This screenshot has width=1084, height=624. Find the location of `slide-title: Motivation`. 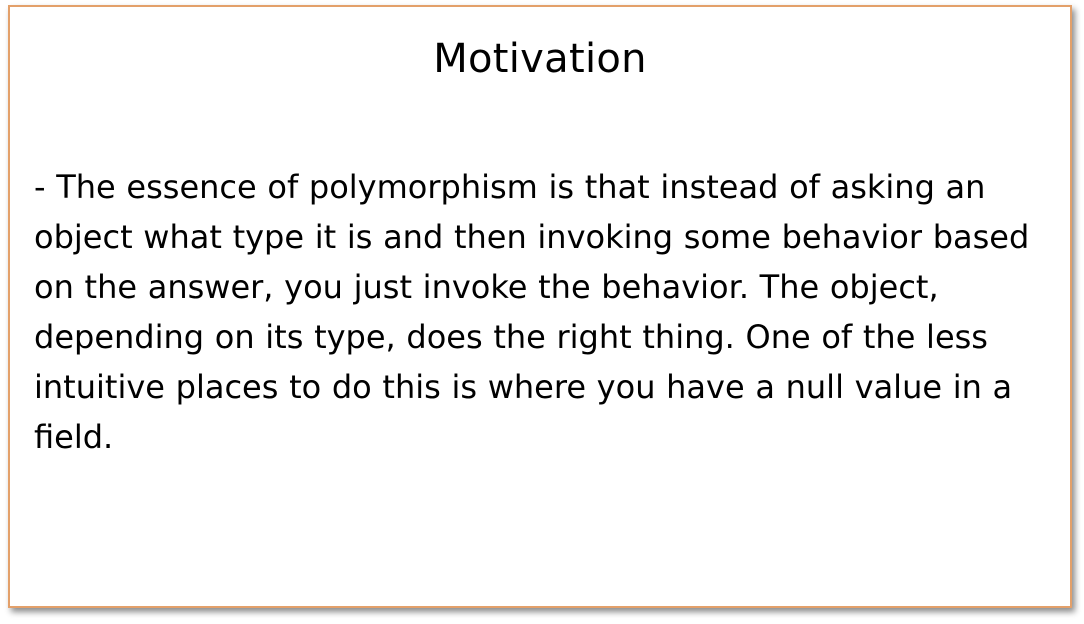

slide-title: Motivation is located at coordinates (540, 59).